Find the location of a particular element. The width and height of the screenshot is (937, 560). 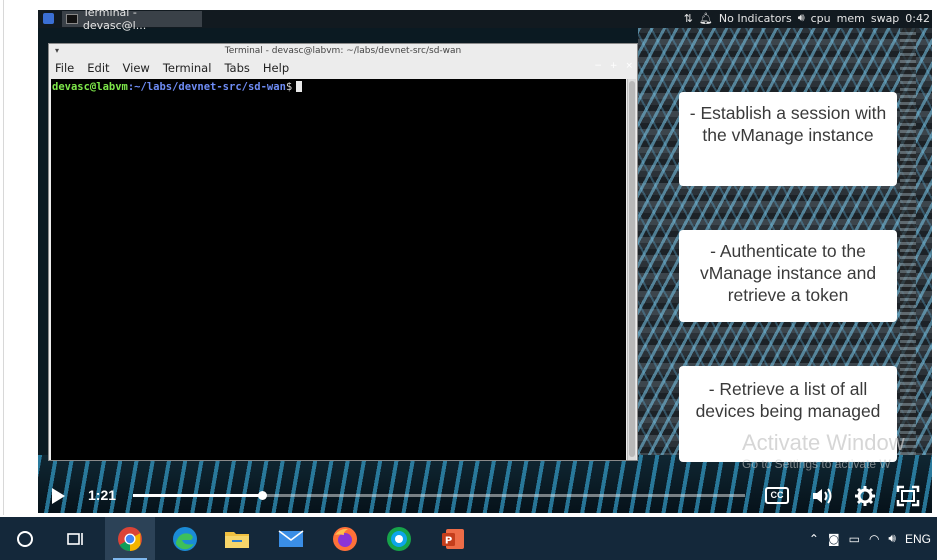

taskbar-edge is located at coordinates (185, 538).